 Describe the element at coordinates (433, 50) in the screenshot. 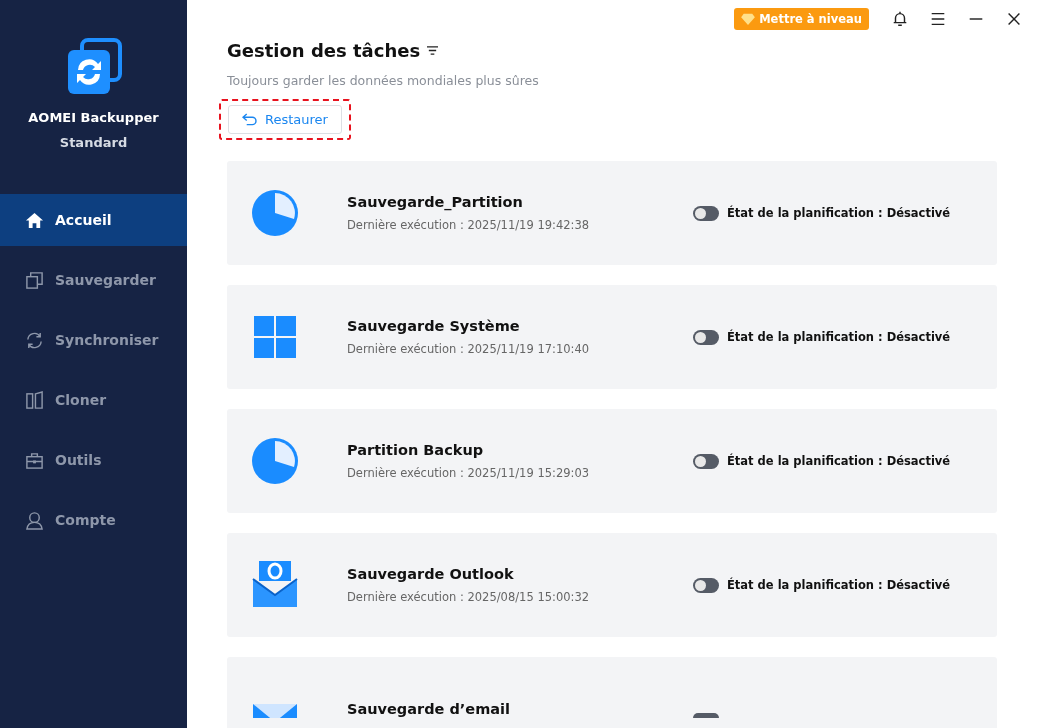

I see `filter-icon` at that location.